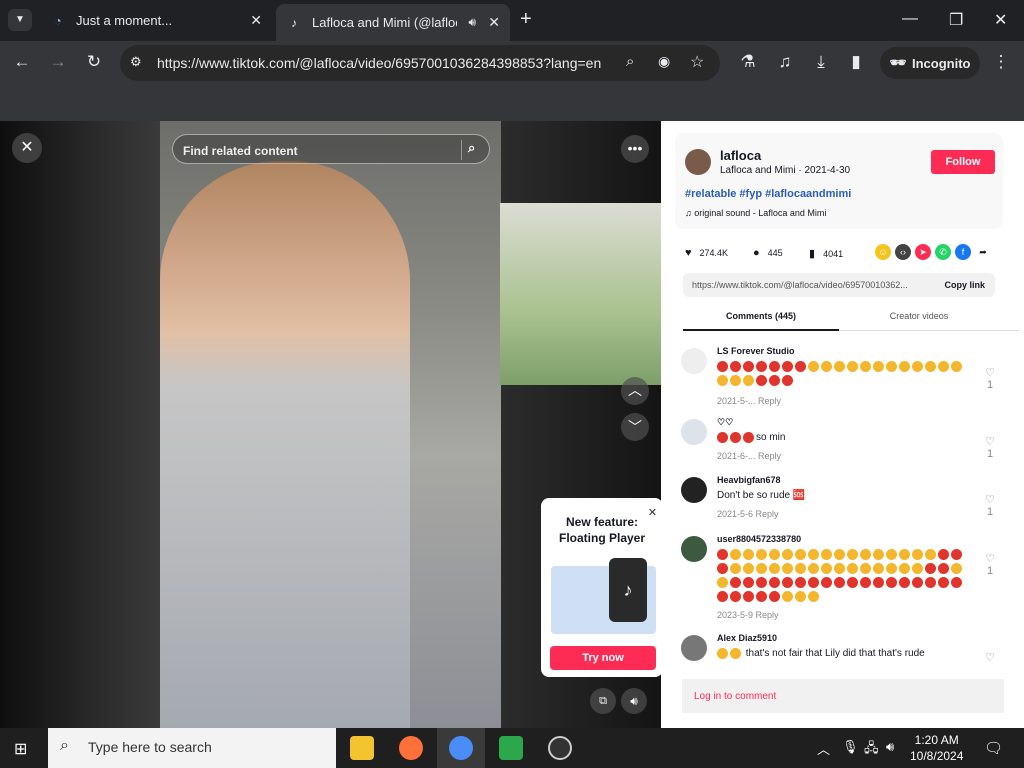 Image resolution: width=1024 pixels, height=768 pixels. I want to click on comment-meta: 2023-5-9 Reply, so click(748, 615).